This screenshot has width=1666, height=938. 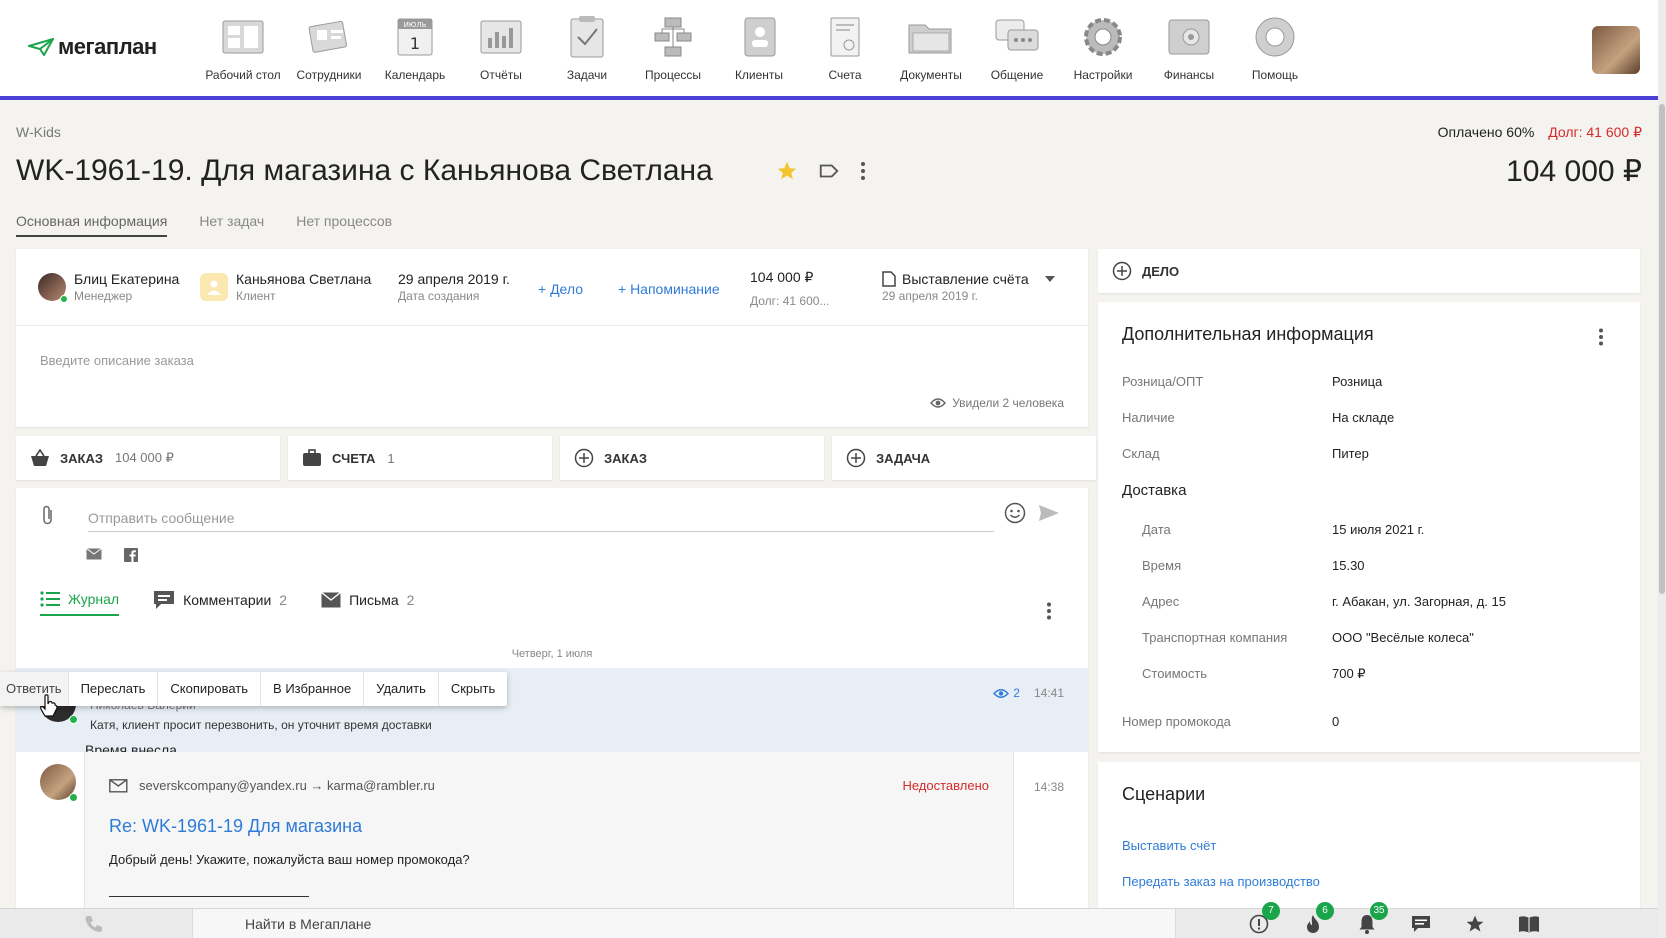 I want to click on alerts-button: 7, so click(x=1259, y=920).